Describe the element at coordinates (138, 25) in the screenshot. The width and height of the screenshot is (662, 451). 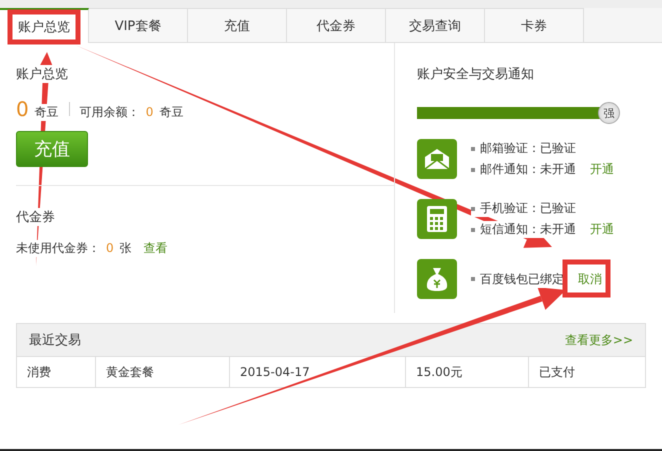
I see `tab: VIP套餐` at that location.